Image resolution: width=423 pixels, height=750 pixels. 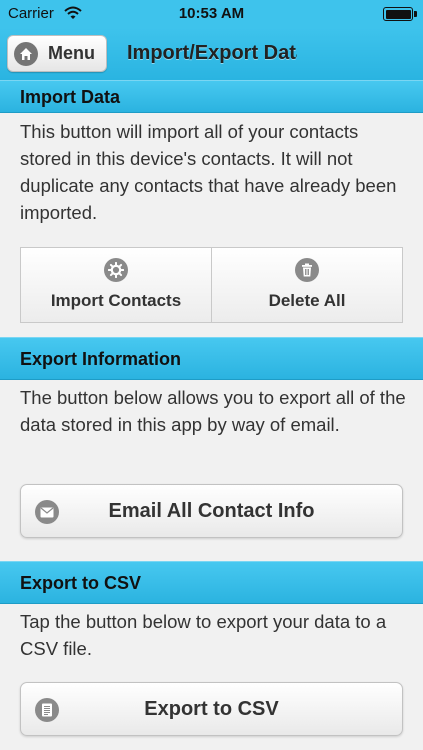 I want to click on export-to-csv-label: Export to CSV, so click(x=211, y=708).